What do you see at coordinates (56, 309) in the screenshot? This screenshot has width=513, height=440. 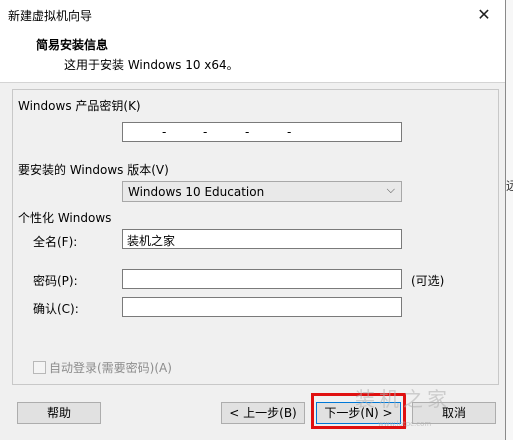 I see `confirm-password-label: 确认(C):` at bounding box center [56, 309].